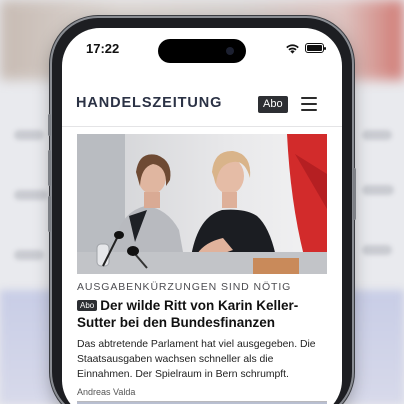 This screenshot has height=404, width=404. I want to click on status-bar: 17:22, so click(202, 50).